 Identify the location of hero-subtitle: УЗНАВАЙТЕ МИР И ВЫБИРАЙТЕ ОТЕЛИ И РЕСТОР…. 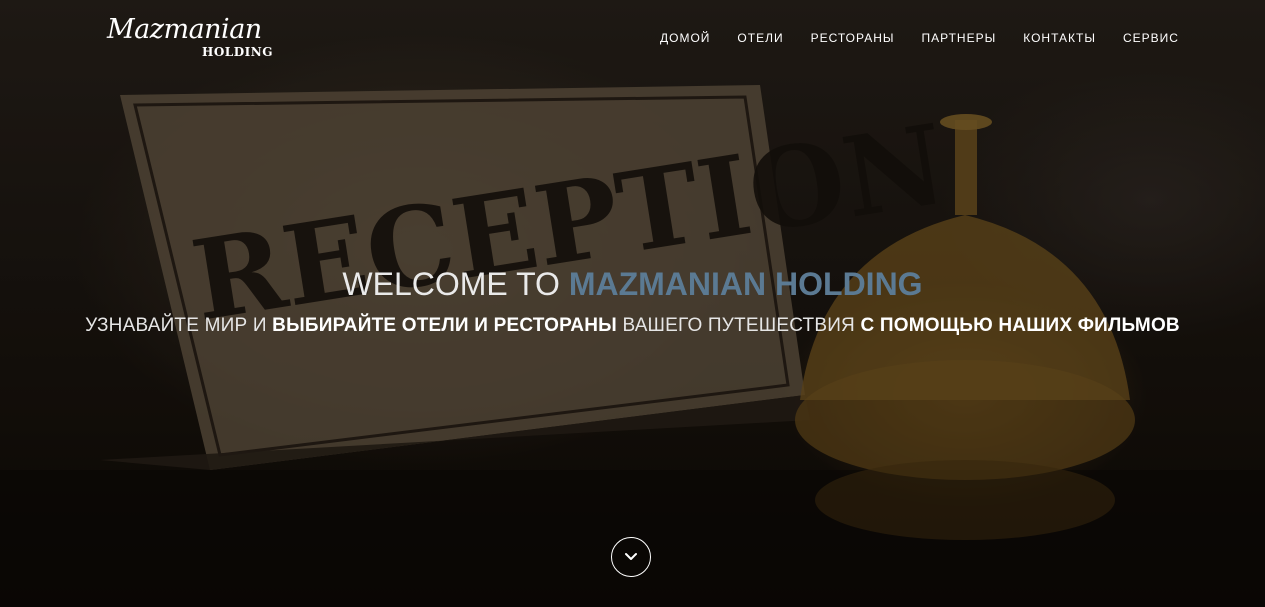
(632, 326).